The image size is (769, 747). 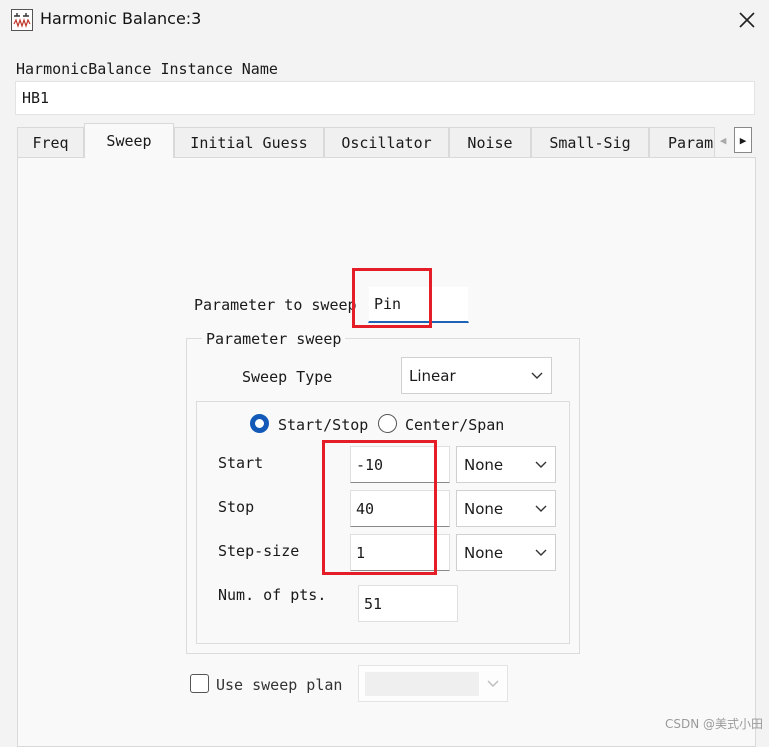 What do you see at coordinates (259, 423) in the screenshot?
I see `start-stop-radio` at bounding box center [259, 423].